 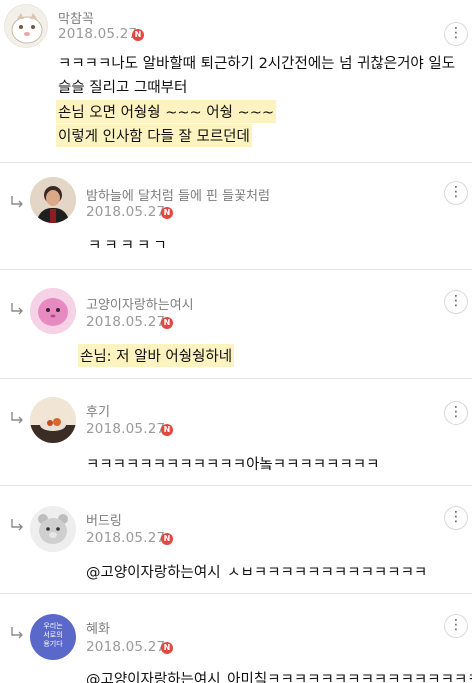 I want to click on avatar-text-line: 용기다, so click(x=53, y=644).